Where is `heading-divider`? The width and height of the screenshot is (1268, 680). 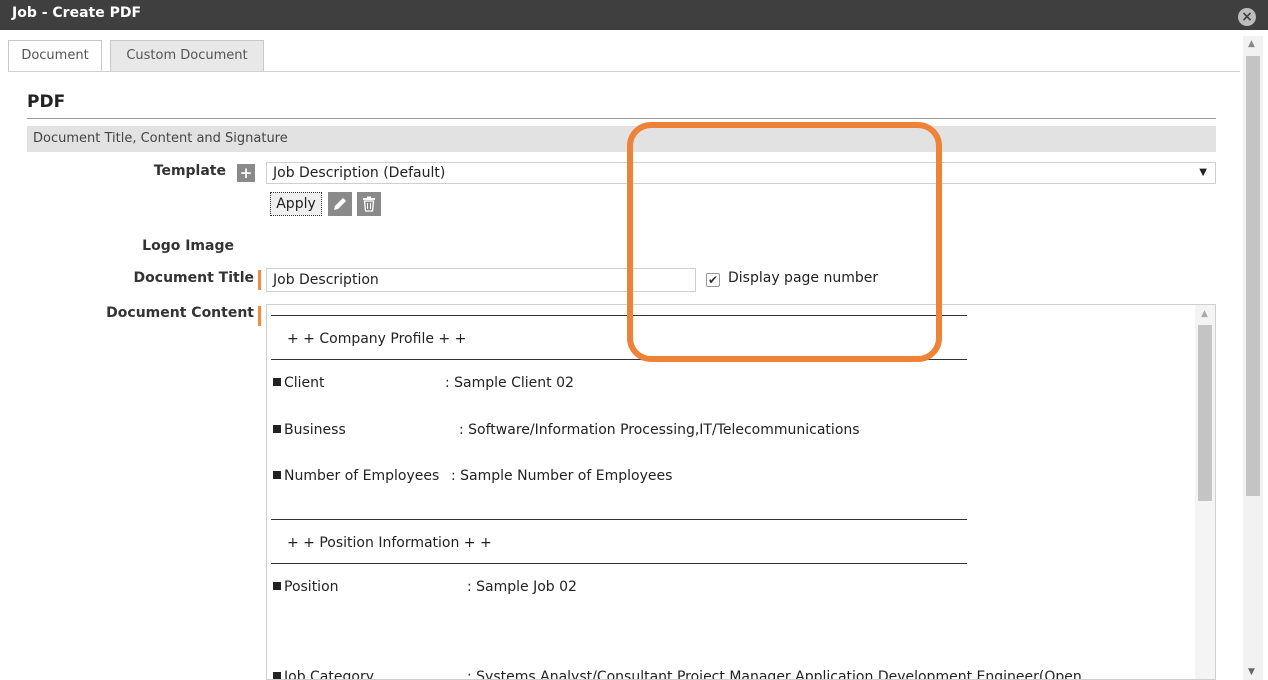
heading-divider is located at coordinates (621, 118).